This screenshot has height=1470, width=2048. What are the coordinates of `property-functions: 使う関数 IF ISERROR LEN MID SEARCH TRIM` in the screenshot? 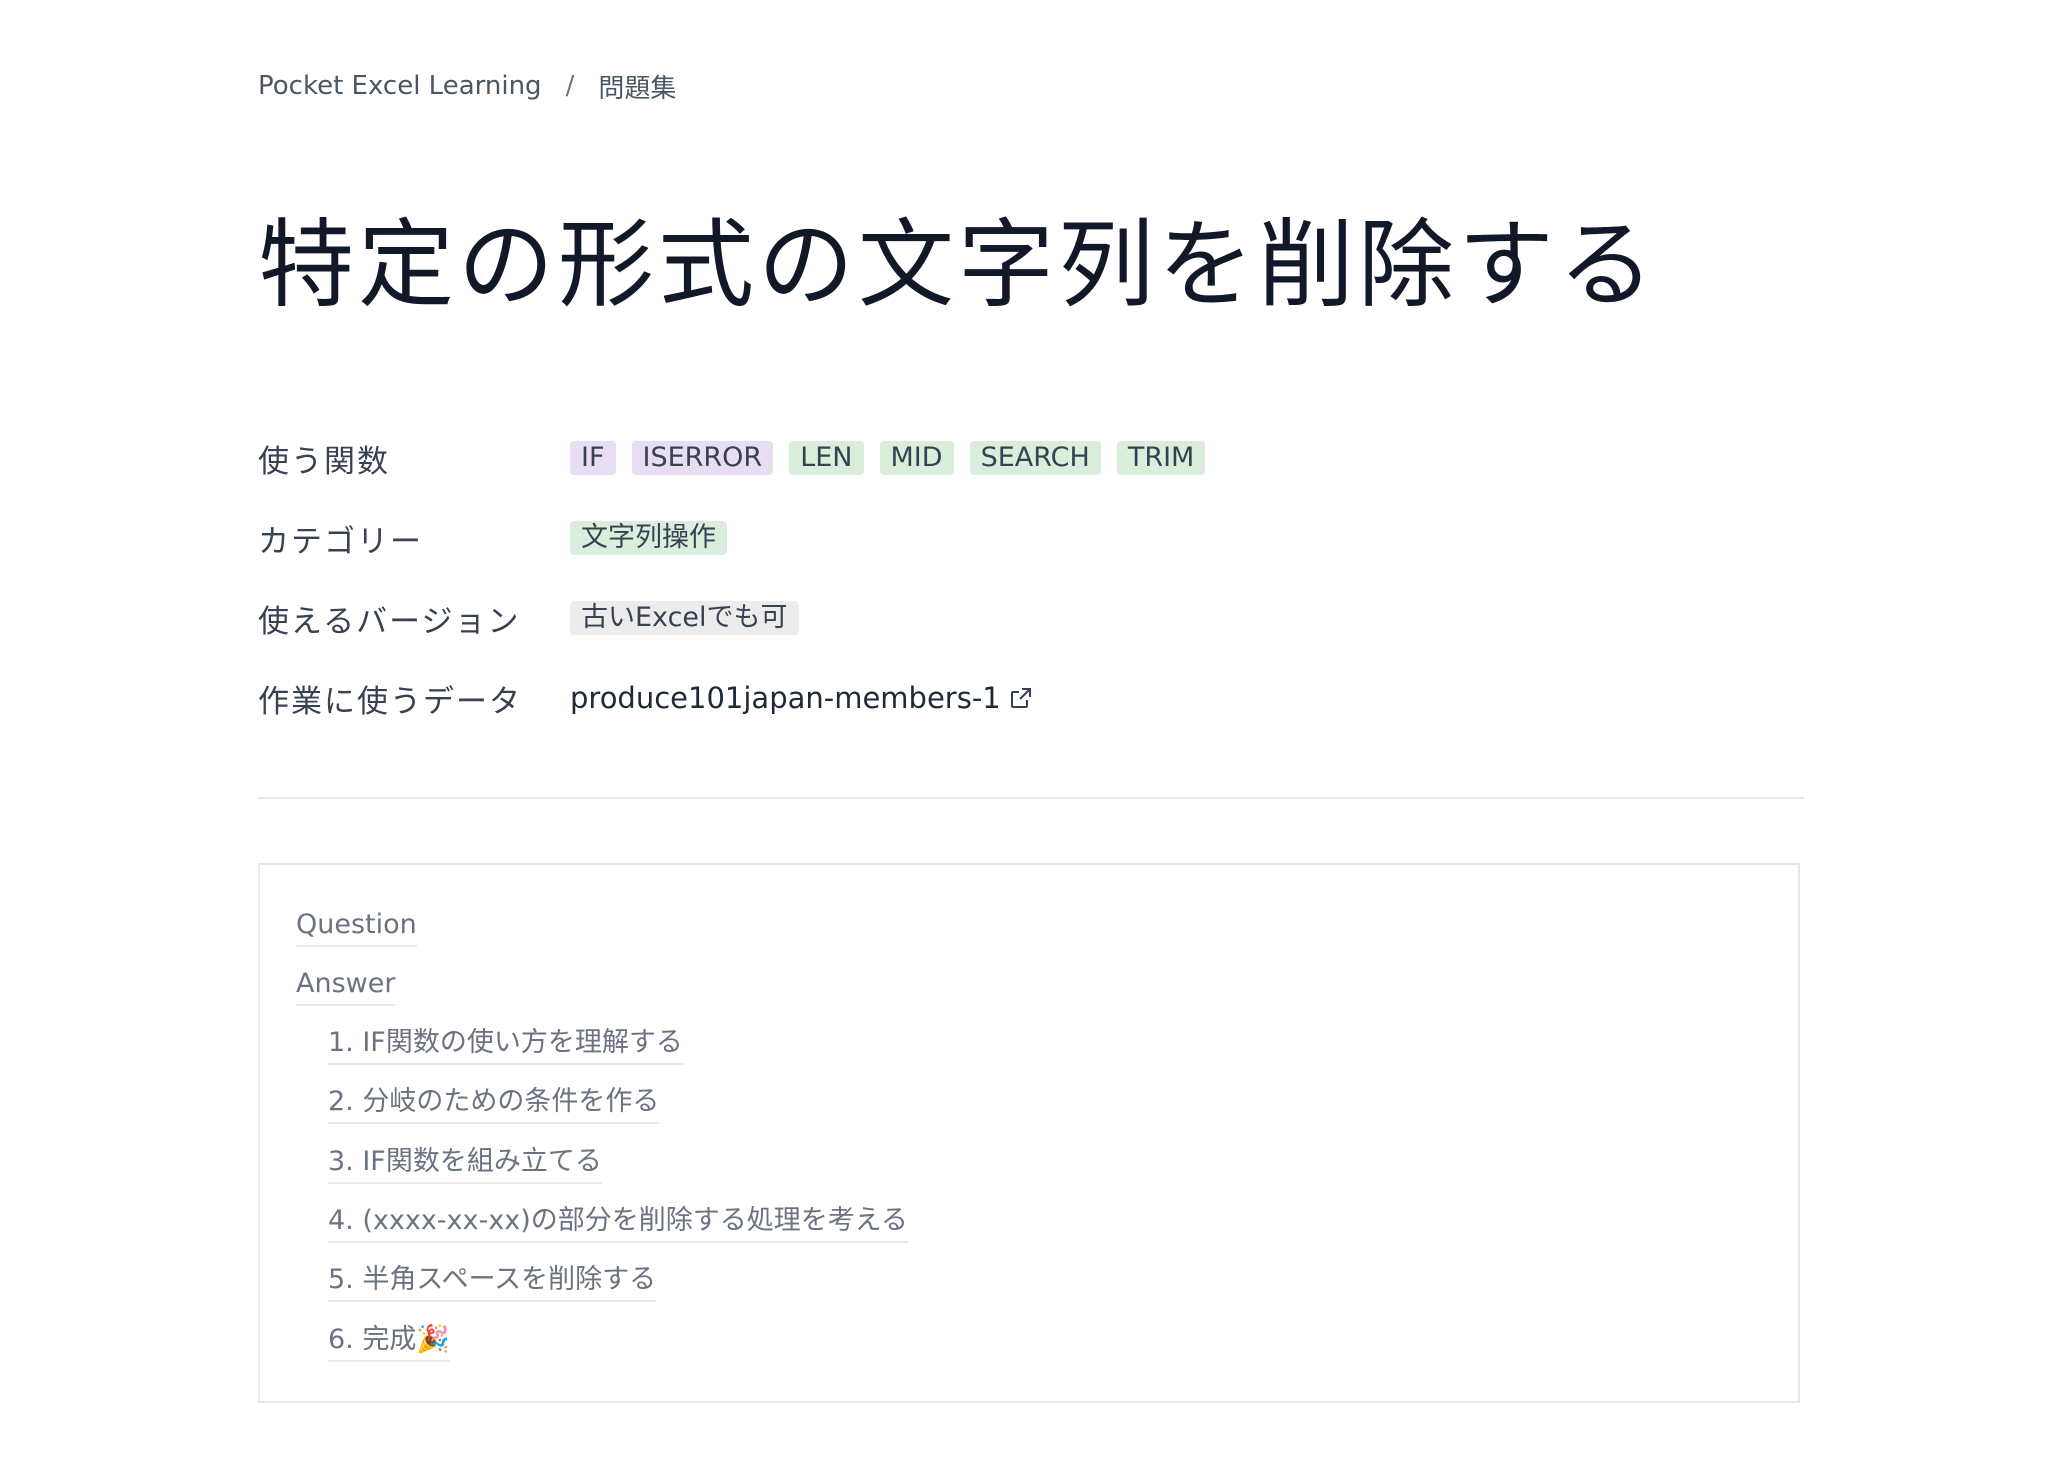 It's located at (739, 458).